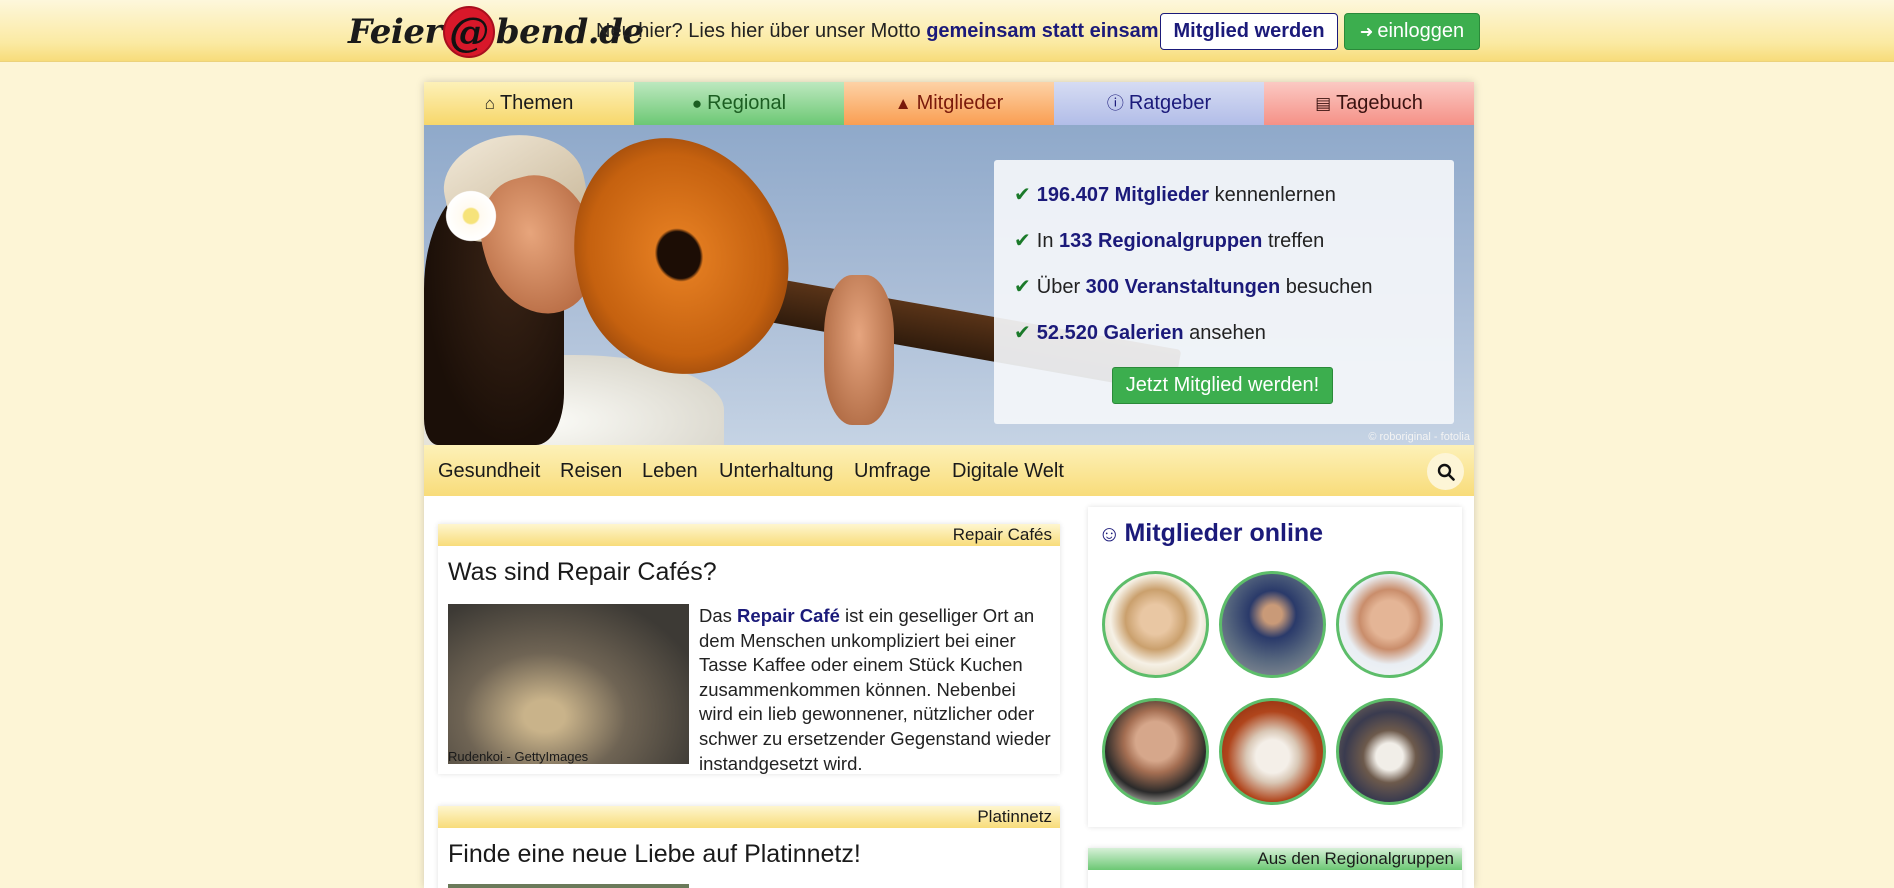  I want to click on members-online-box: ☺ Mitglieder online, so click(1275, 667).